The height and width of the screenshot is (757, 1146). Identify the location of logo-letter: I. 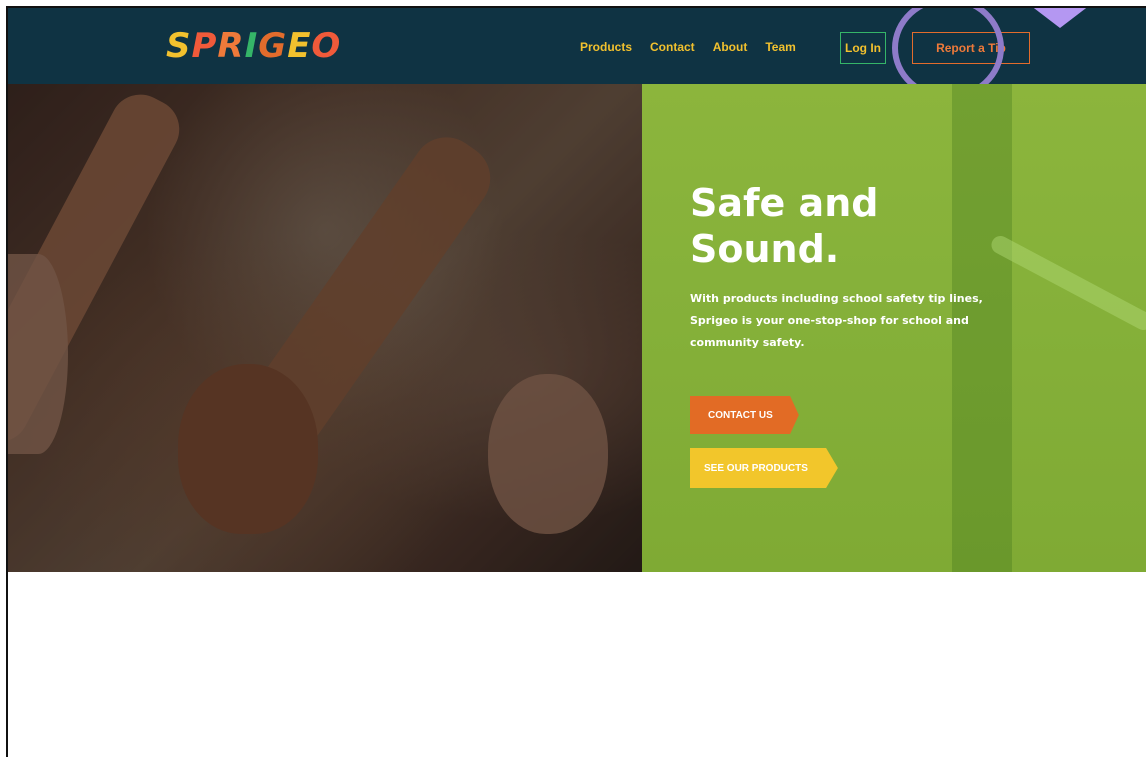
(251, 46).